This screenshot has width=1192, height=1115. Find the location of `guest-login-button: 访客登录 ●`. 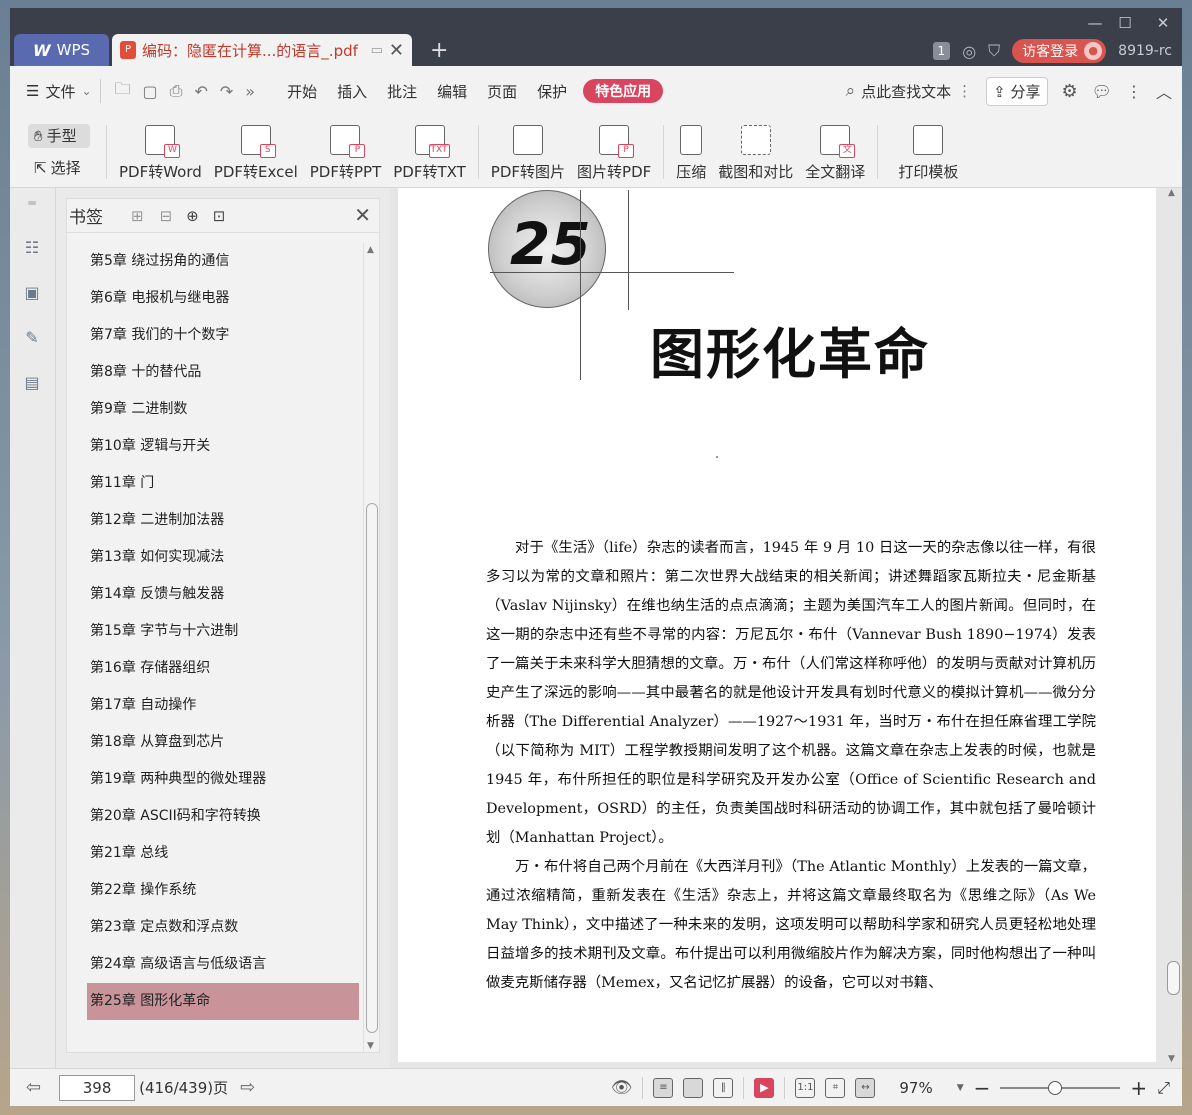

guest-login-button: 访客登录 ● is located at coordinates (1059, 51).